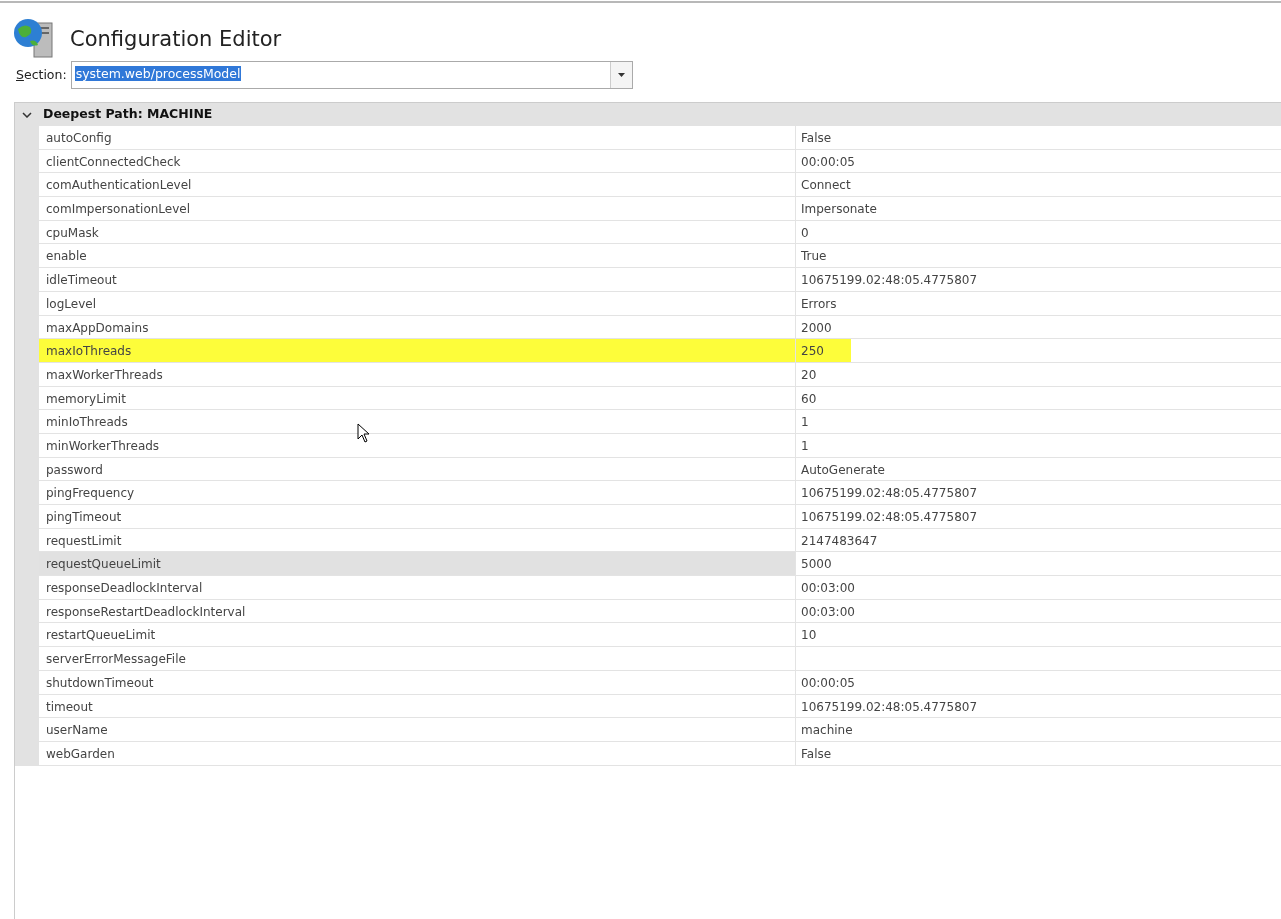 This screenshot has height=919, width=1281. Describe the element at coordinates (417, 209) in the screenshot. I see `property-name: comImpersonationLevel` at that location.